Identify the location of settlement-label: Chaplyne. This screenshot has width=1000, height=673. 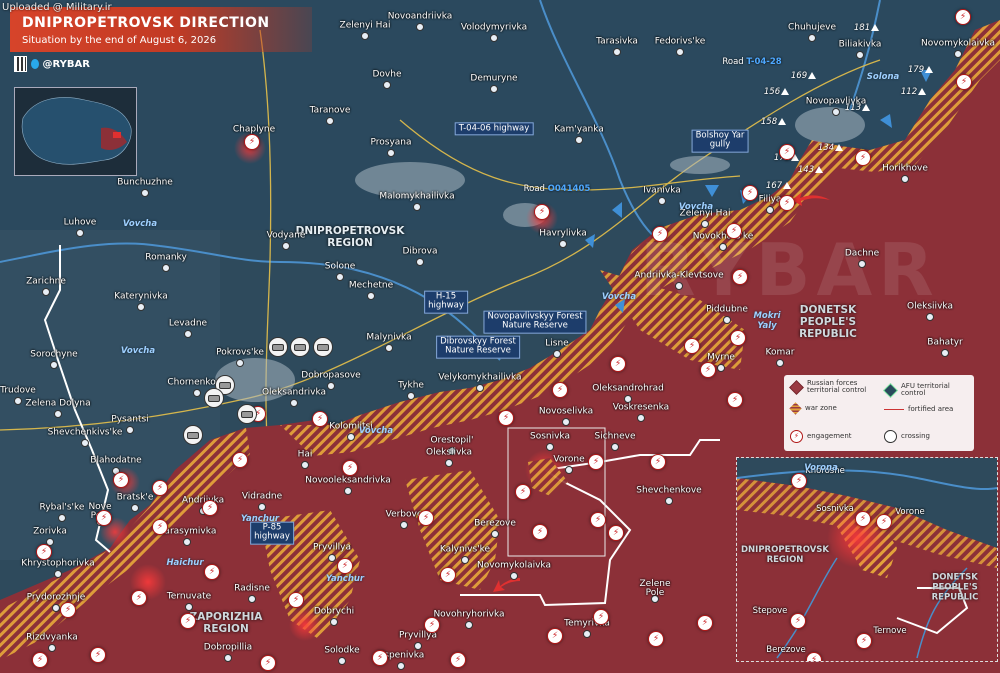
(254, 129).